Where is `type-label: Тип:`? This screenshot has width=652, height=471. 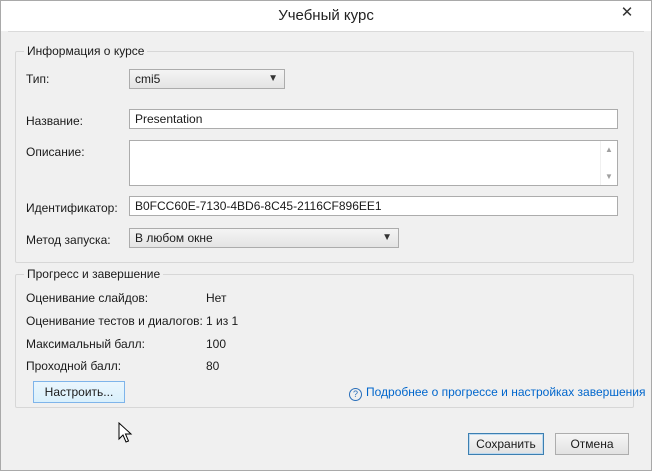 type-label: Тип: is located at coordinates (38, 79).